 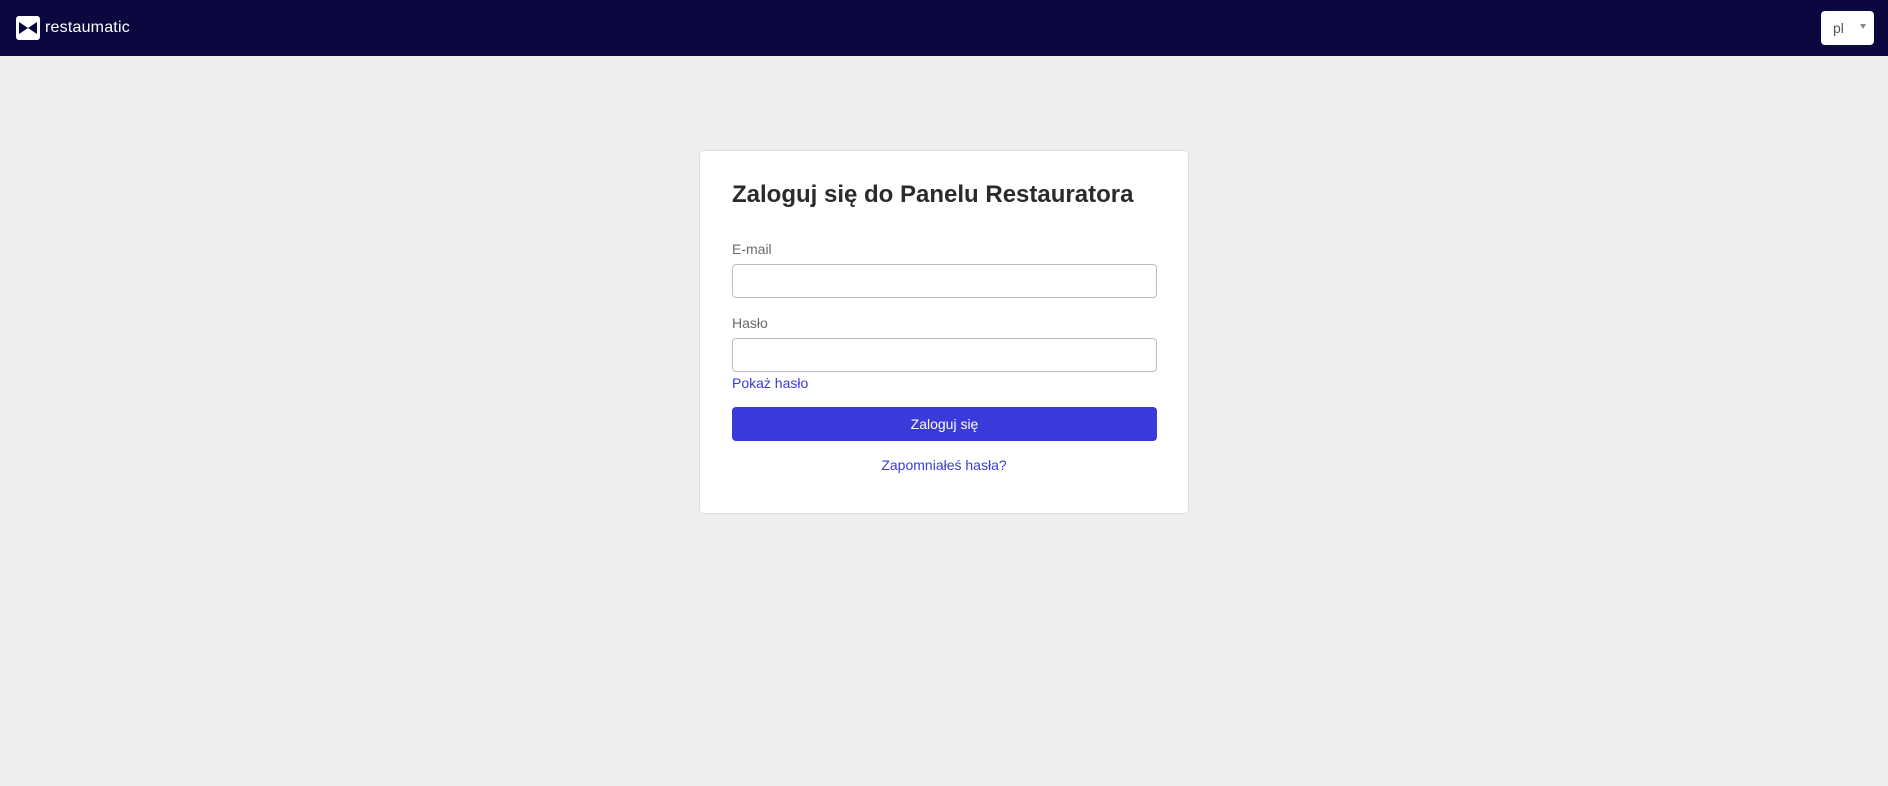 What do you see at coordinates (770, 383) in the screenshot?
I see `show-password-link: Pokaż hasło` at bounding box center [770, 383].